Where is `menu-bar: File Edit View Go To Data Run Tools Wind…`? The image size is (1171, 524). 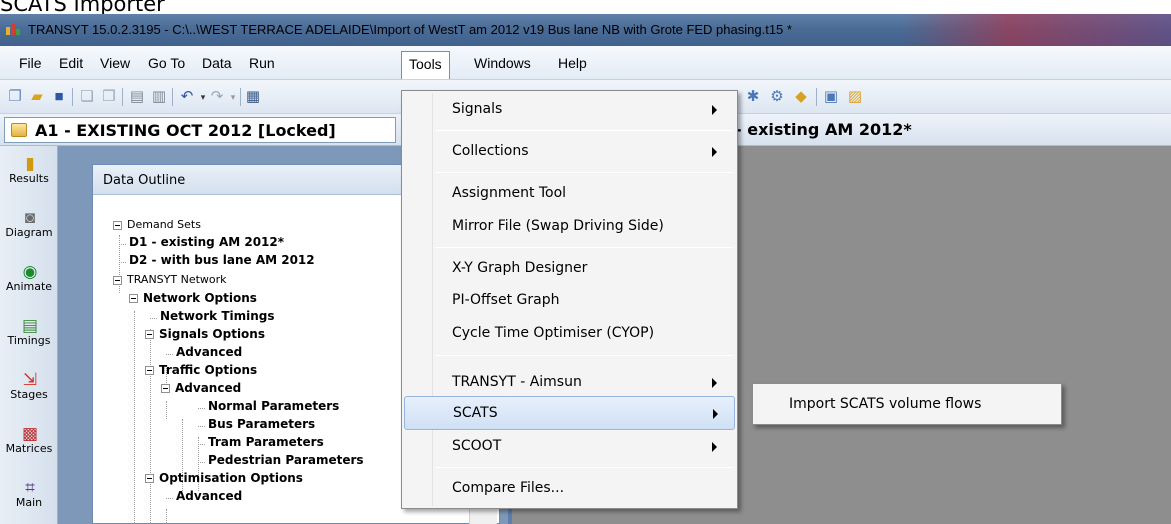 menu-bar: File Edit View Go To Data Run Tools Wind… is located at coordinates (585, 63).